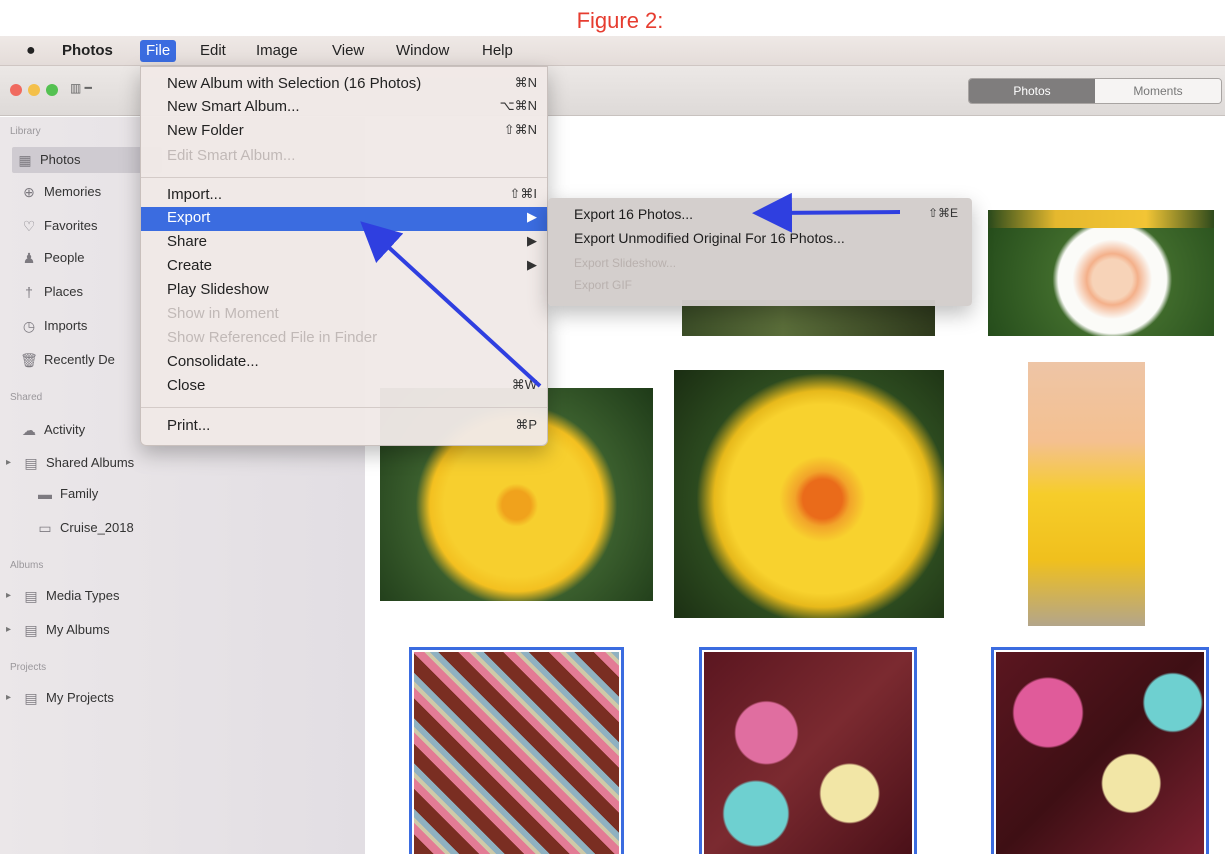  I want to click on submenu-item-export-gif: Export GIF, so click(603, 285).